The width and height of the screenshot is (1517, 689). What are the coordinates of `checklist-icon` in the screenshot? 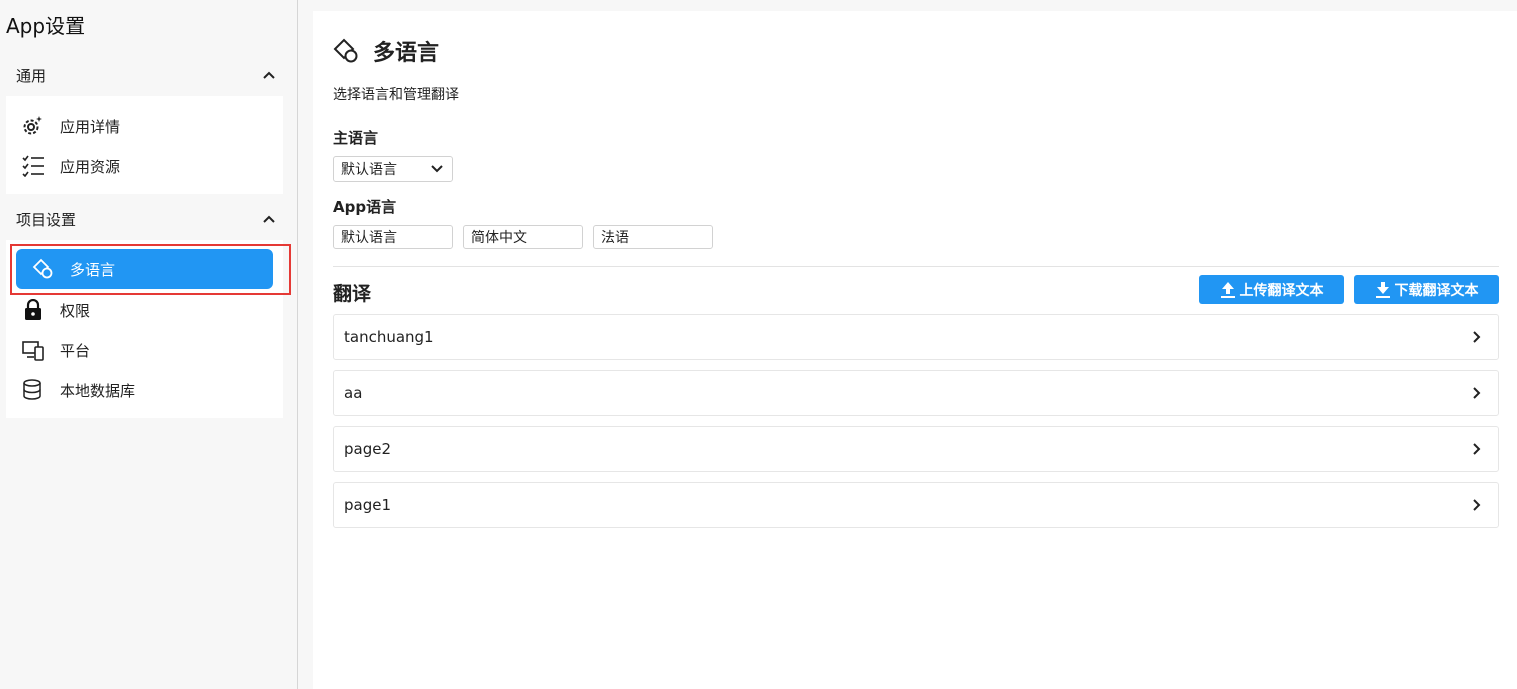 It's located at (33, 166).